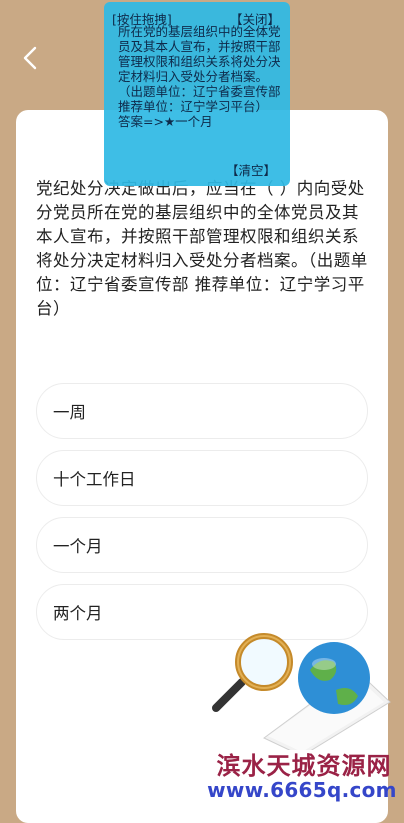 This screenshot has height=823, width=404. I want to click on option-label: 两个月, so click(78, 613).